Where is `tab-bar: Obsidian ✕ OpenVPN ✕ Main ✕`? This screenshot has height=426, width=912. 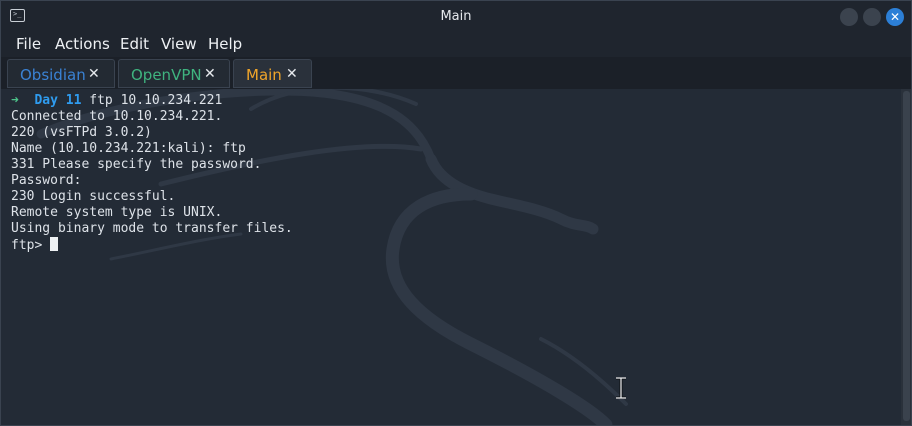 tab-bar: Obsidian ✕ OpenVPN ✕ Main ✕ is located at coordinates (456, 73).